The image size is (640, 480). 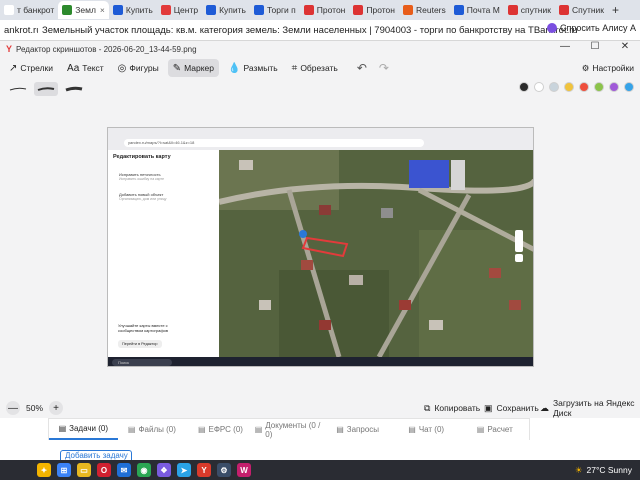 What do you see at coordinates (13, 408) in the screenshot?
I see `zoom-out-button: —` at bounding box center [13, 408].